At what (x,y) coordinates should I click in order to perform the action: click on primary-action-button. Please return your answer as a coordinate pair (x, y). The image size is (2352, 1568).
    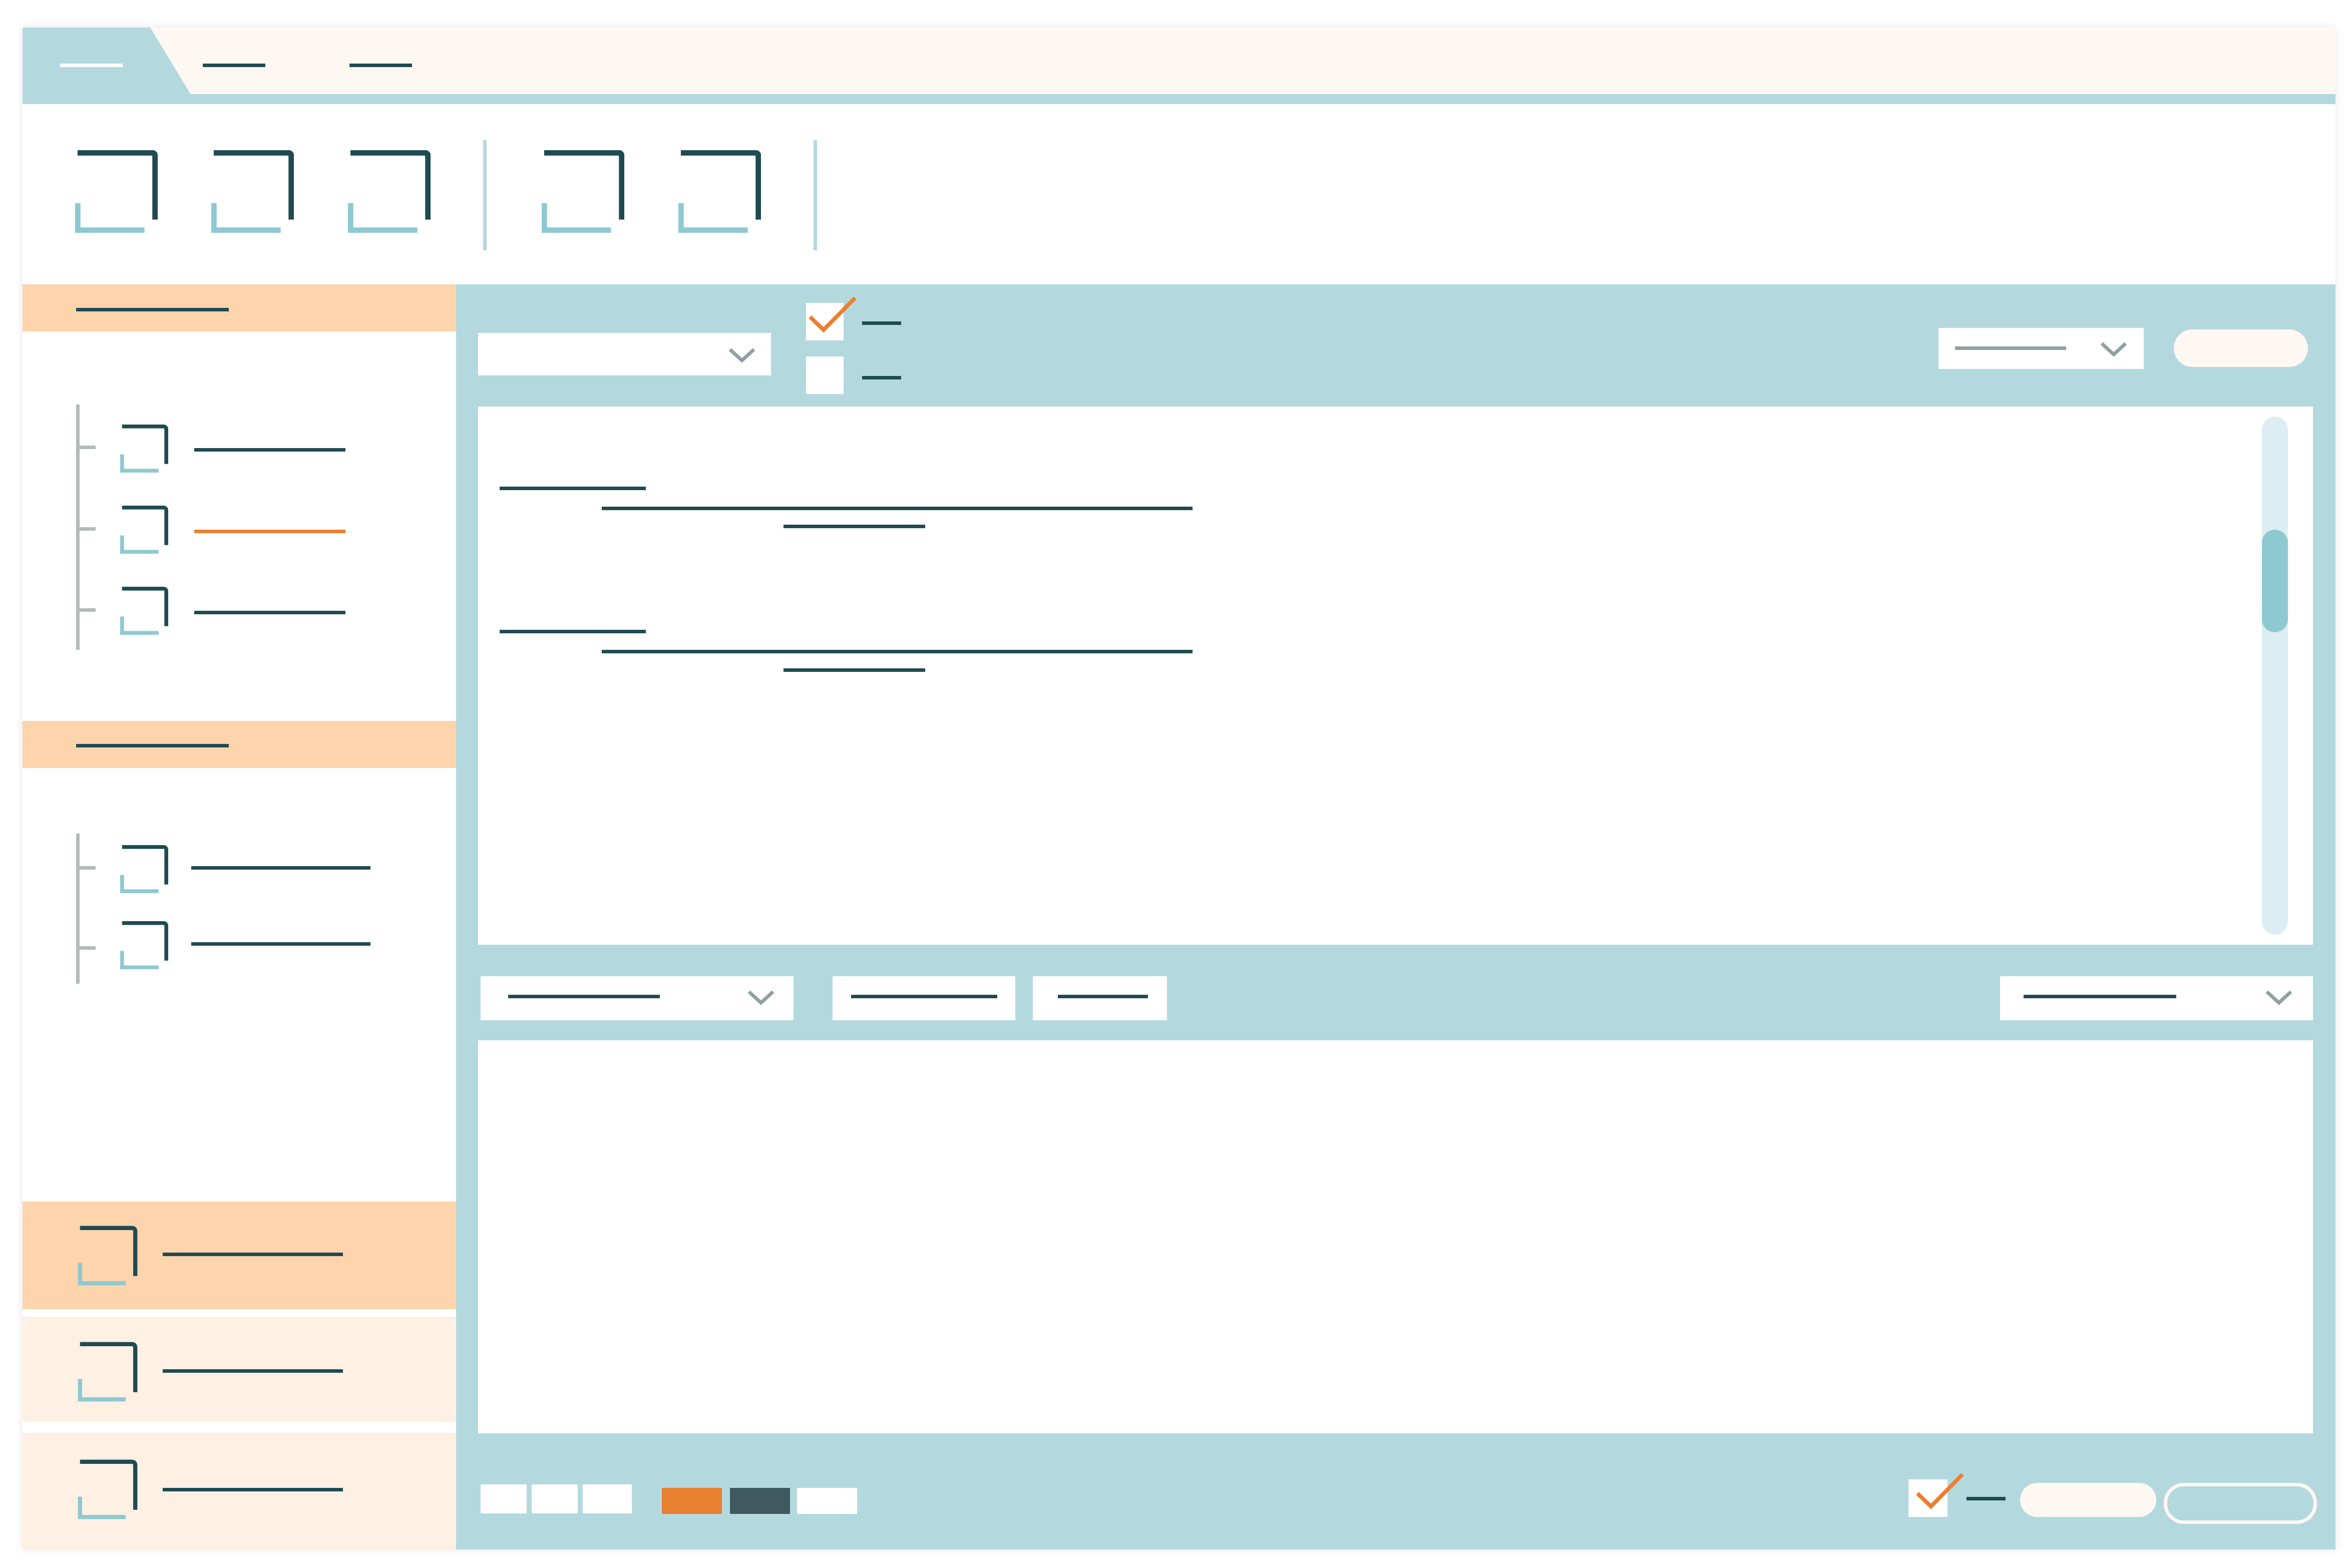
    Looking at the image, I should click on (2240, 1503).